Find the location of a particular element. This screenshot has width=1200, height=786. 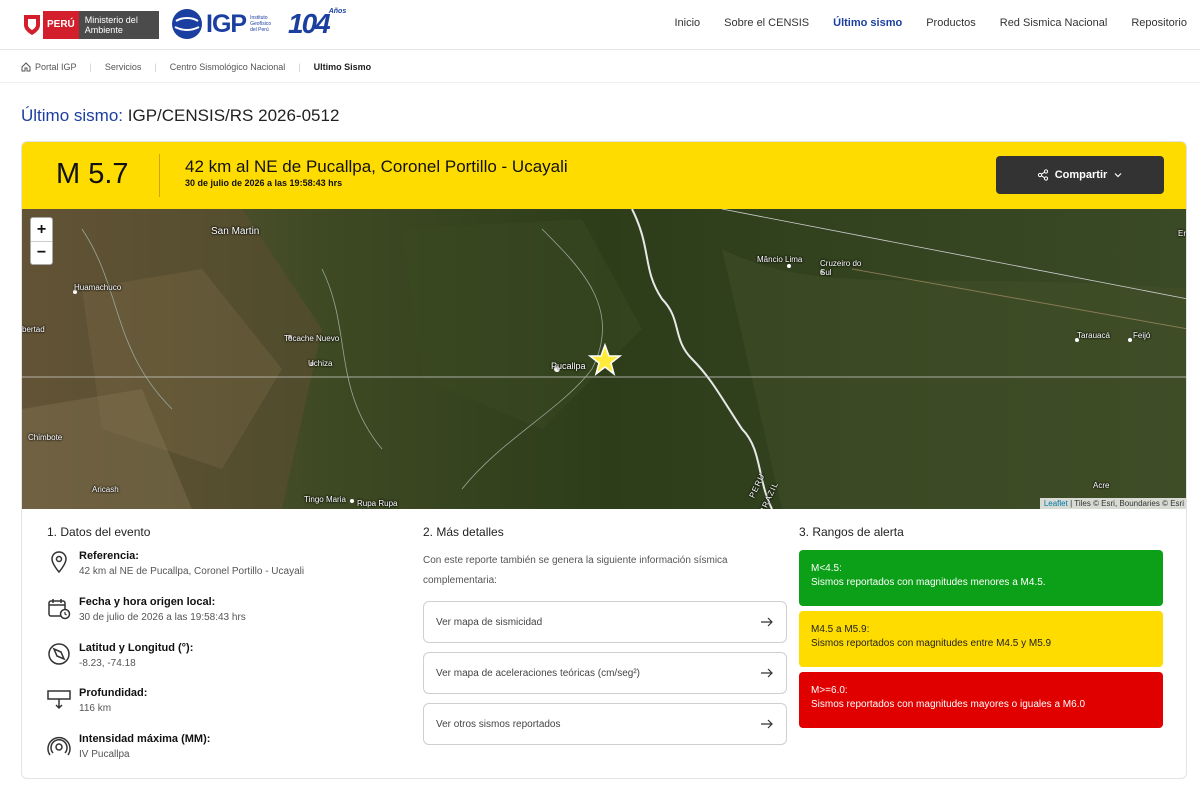

event-datetime: 30 de julio de 2026 a las 19:58:43 hrs is located at coordinates (264, 183).